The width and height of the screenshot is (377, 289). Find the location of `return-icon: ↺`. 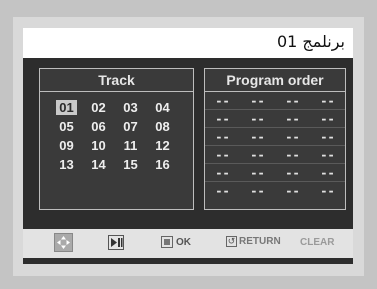

return-icon: ↺ is located at coordinates (231, 241).